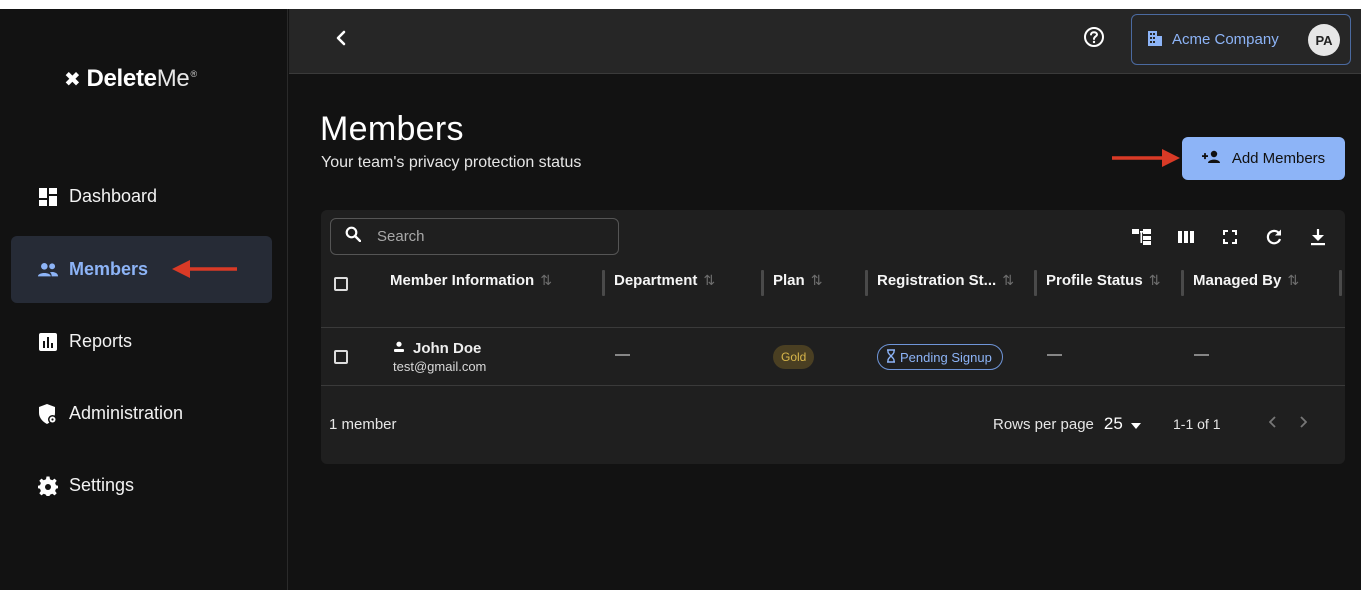 Image resolution: width=1361 pixels, height=590 pixels. I want to click on sidebar-item-label: Dashboard, so click(113, 196).